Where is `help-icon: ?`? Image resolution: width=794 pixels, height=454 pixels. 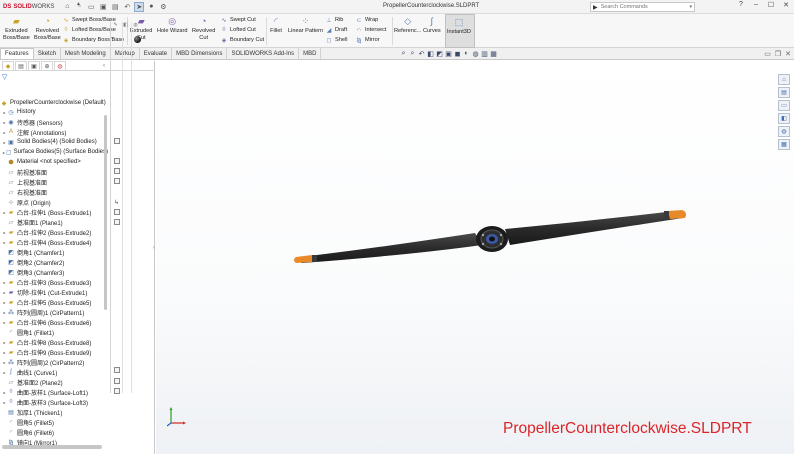
help-icon: ? is located at coordinates (741, 5).